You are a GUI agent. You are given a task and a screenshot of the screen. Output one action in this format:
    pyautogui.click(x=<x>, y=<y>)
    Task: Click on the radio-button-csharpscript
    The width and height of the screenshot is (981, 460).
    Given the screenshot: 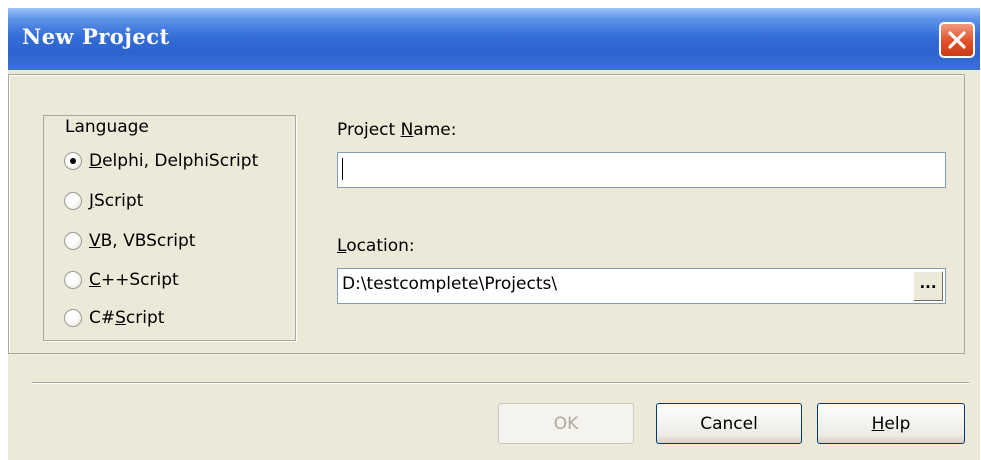 What is the action you would take?
    pyautogui.click(x=73, y=318)
    